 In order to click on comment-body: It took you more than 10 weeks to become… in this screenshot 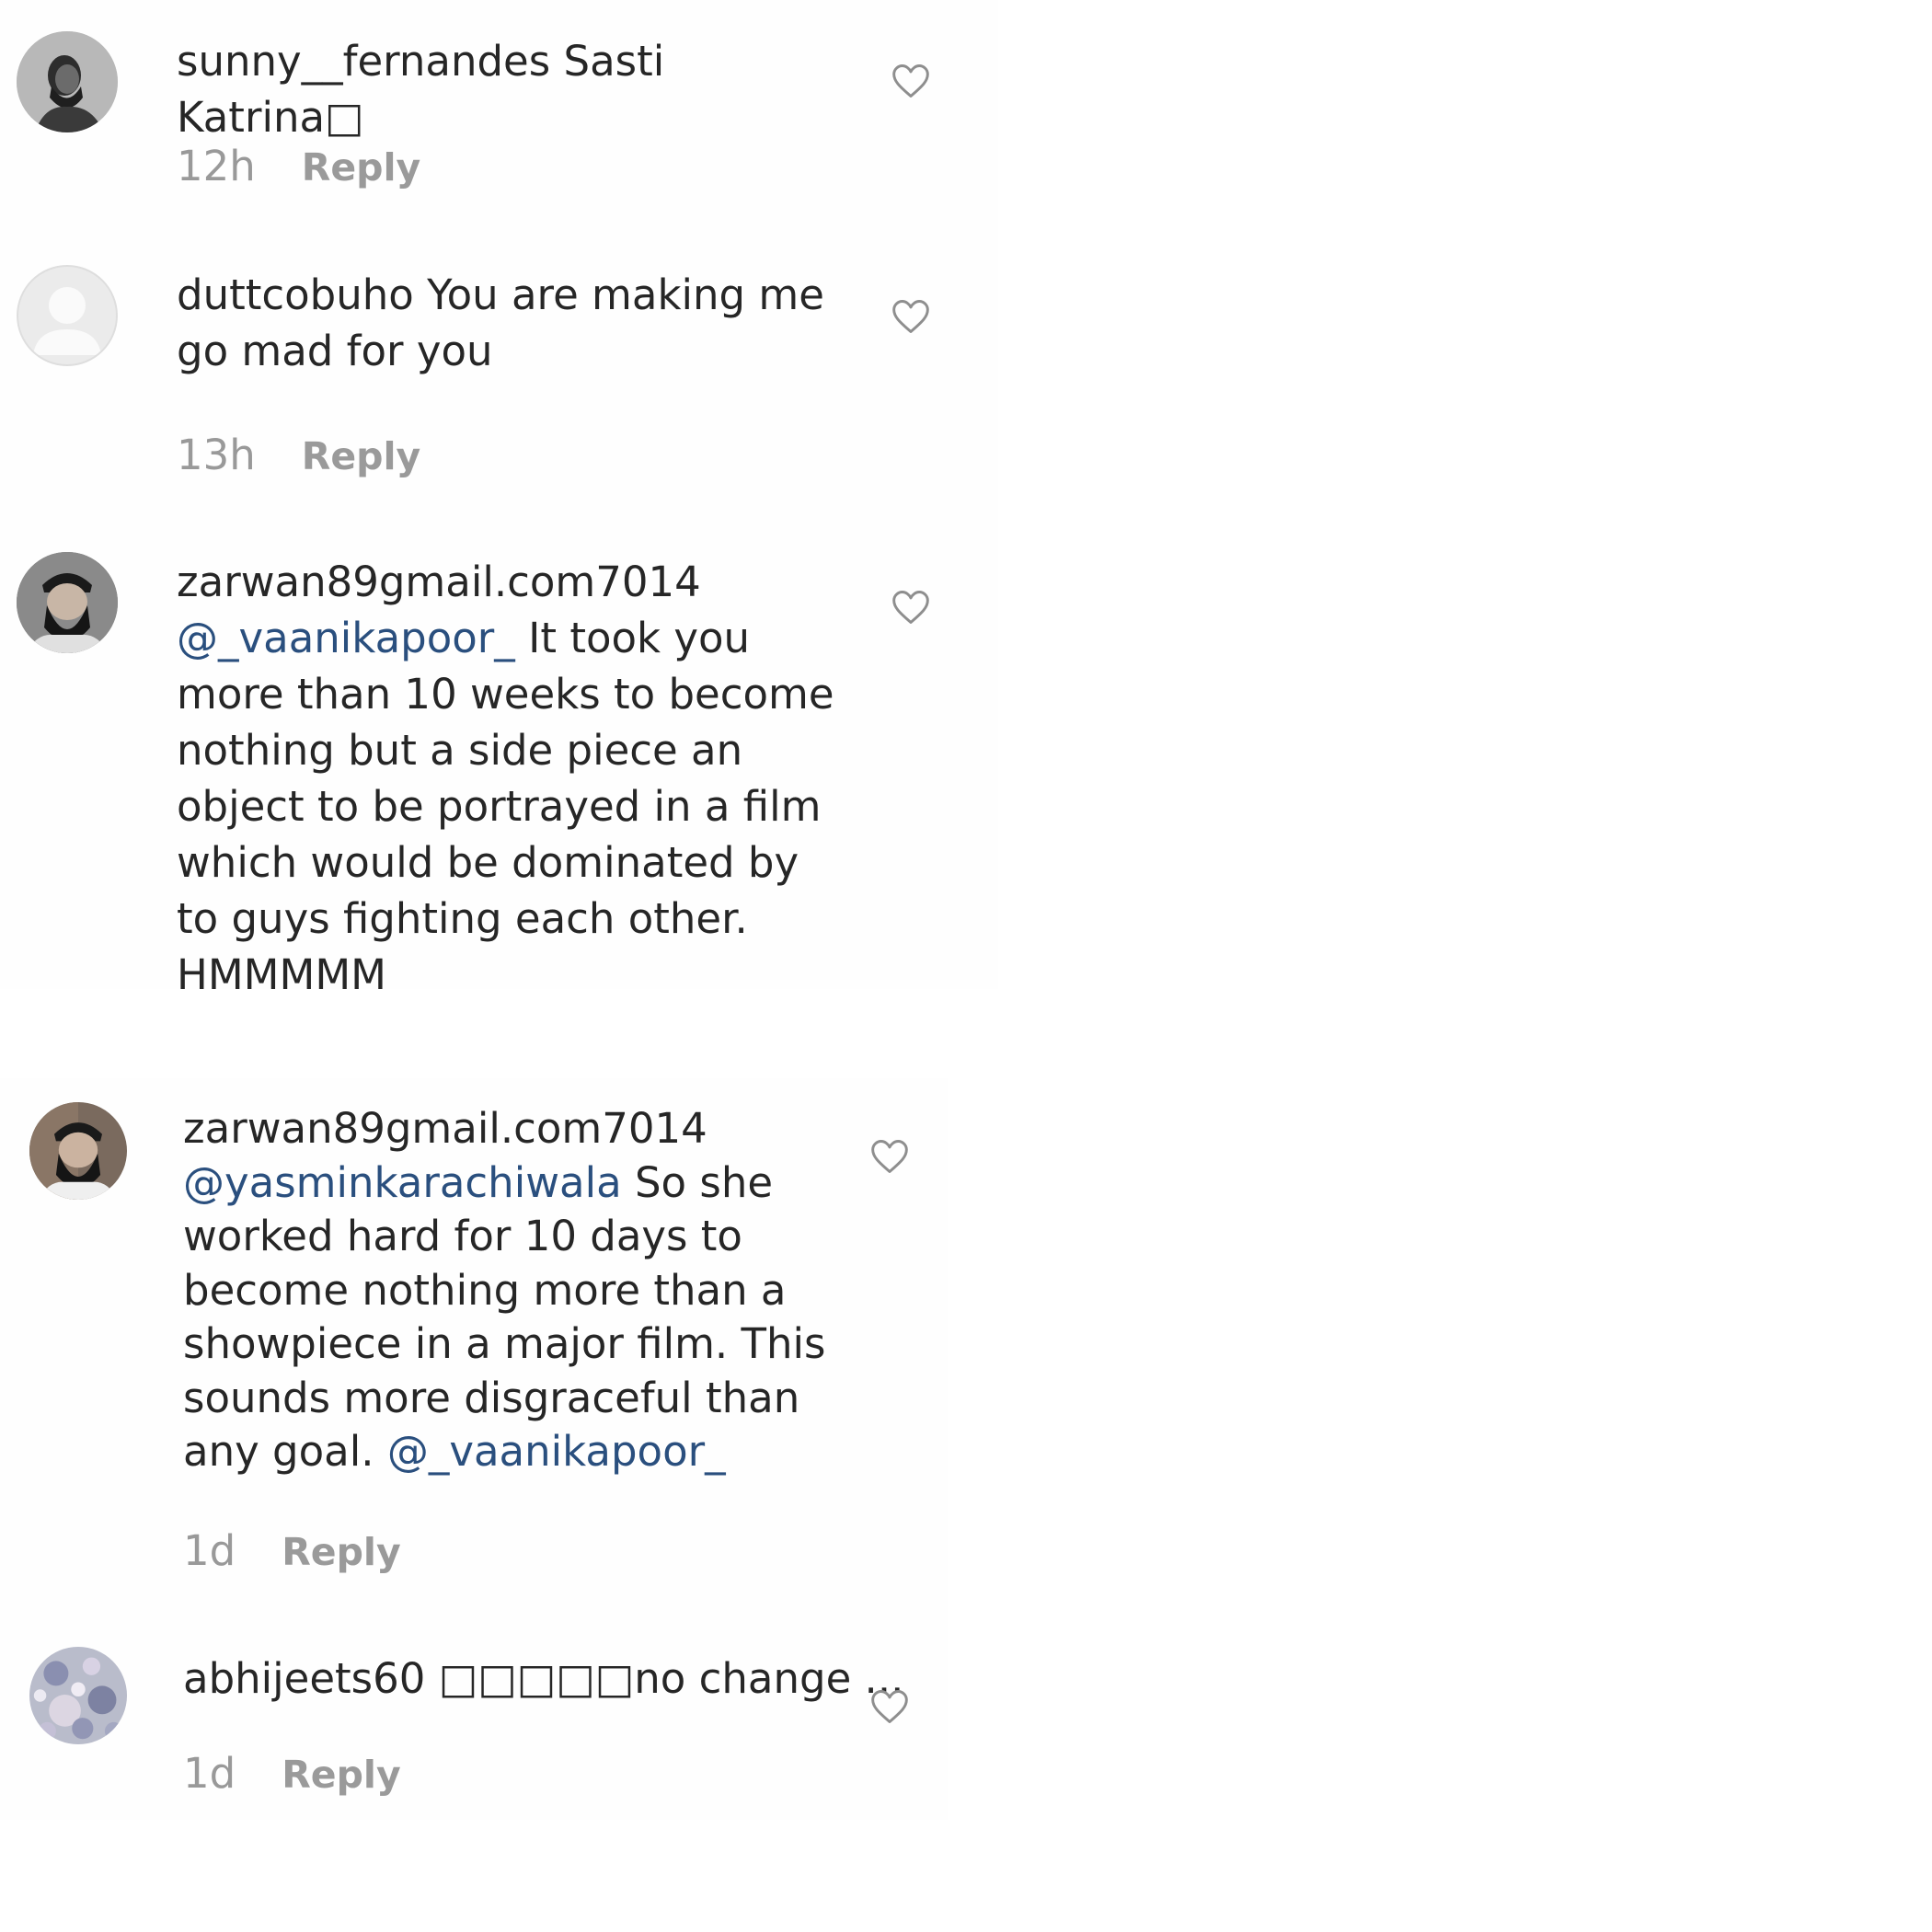, I will do `click(505, 801)`.